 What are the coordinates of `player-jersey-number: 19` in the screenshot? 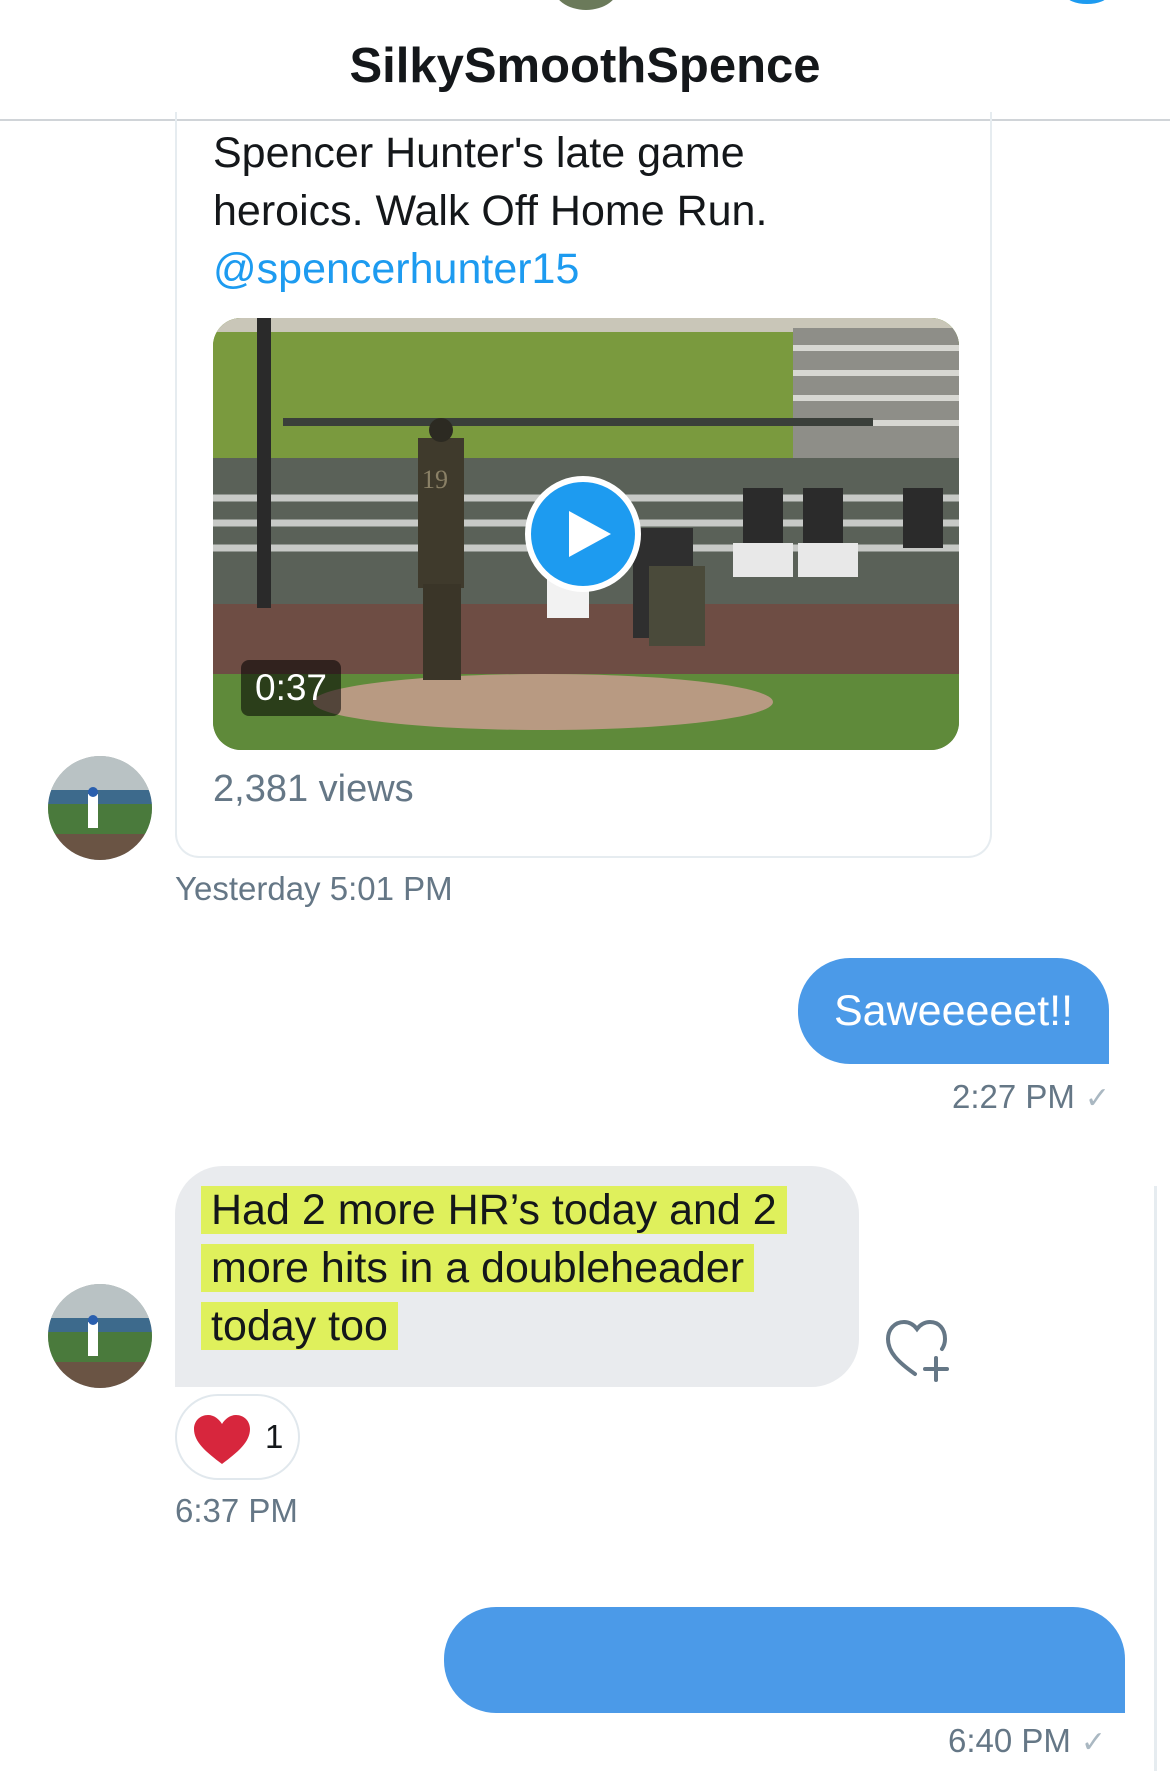 It's located at (435, 479).